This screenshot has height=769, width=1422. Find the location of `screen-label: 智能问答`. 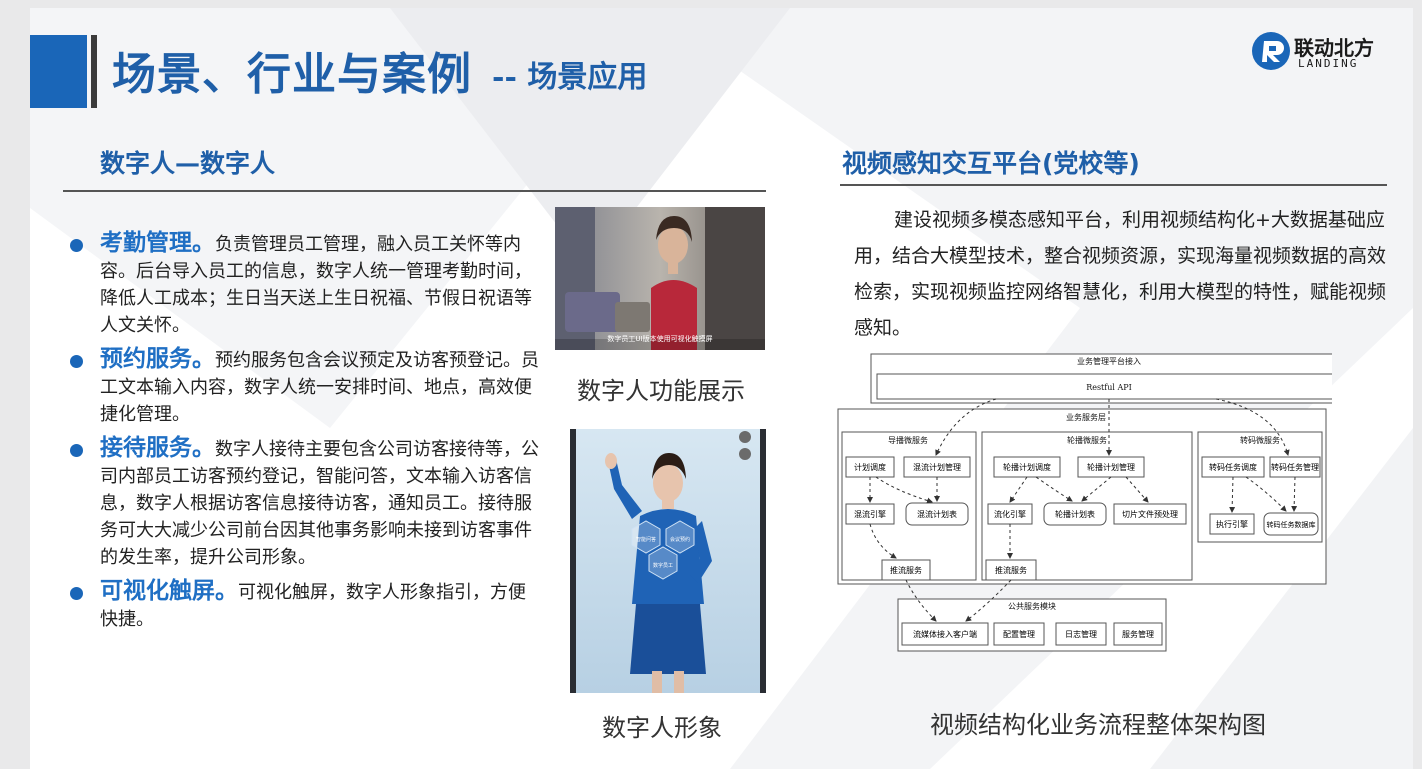

screen-label: 智能问答 is located at coordinates (646, 539).